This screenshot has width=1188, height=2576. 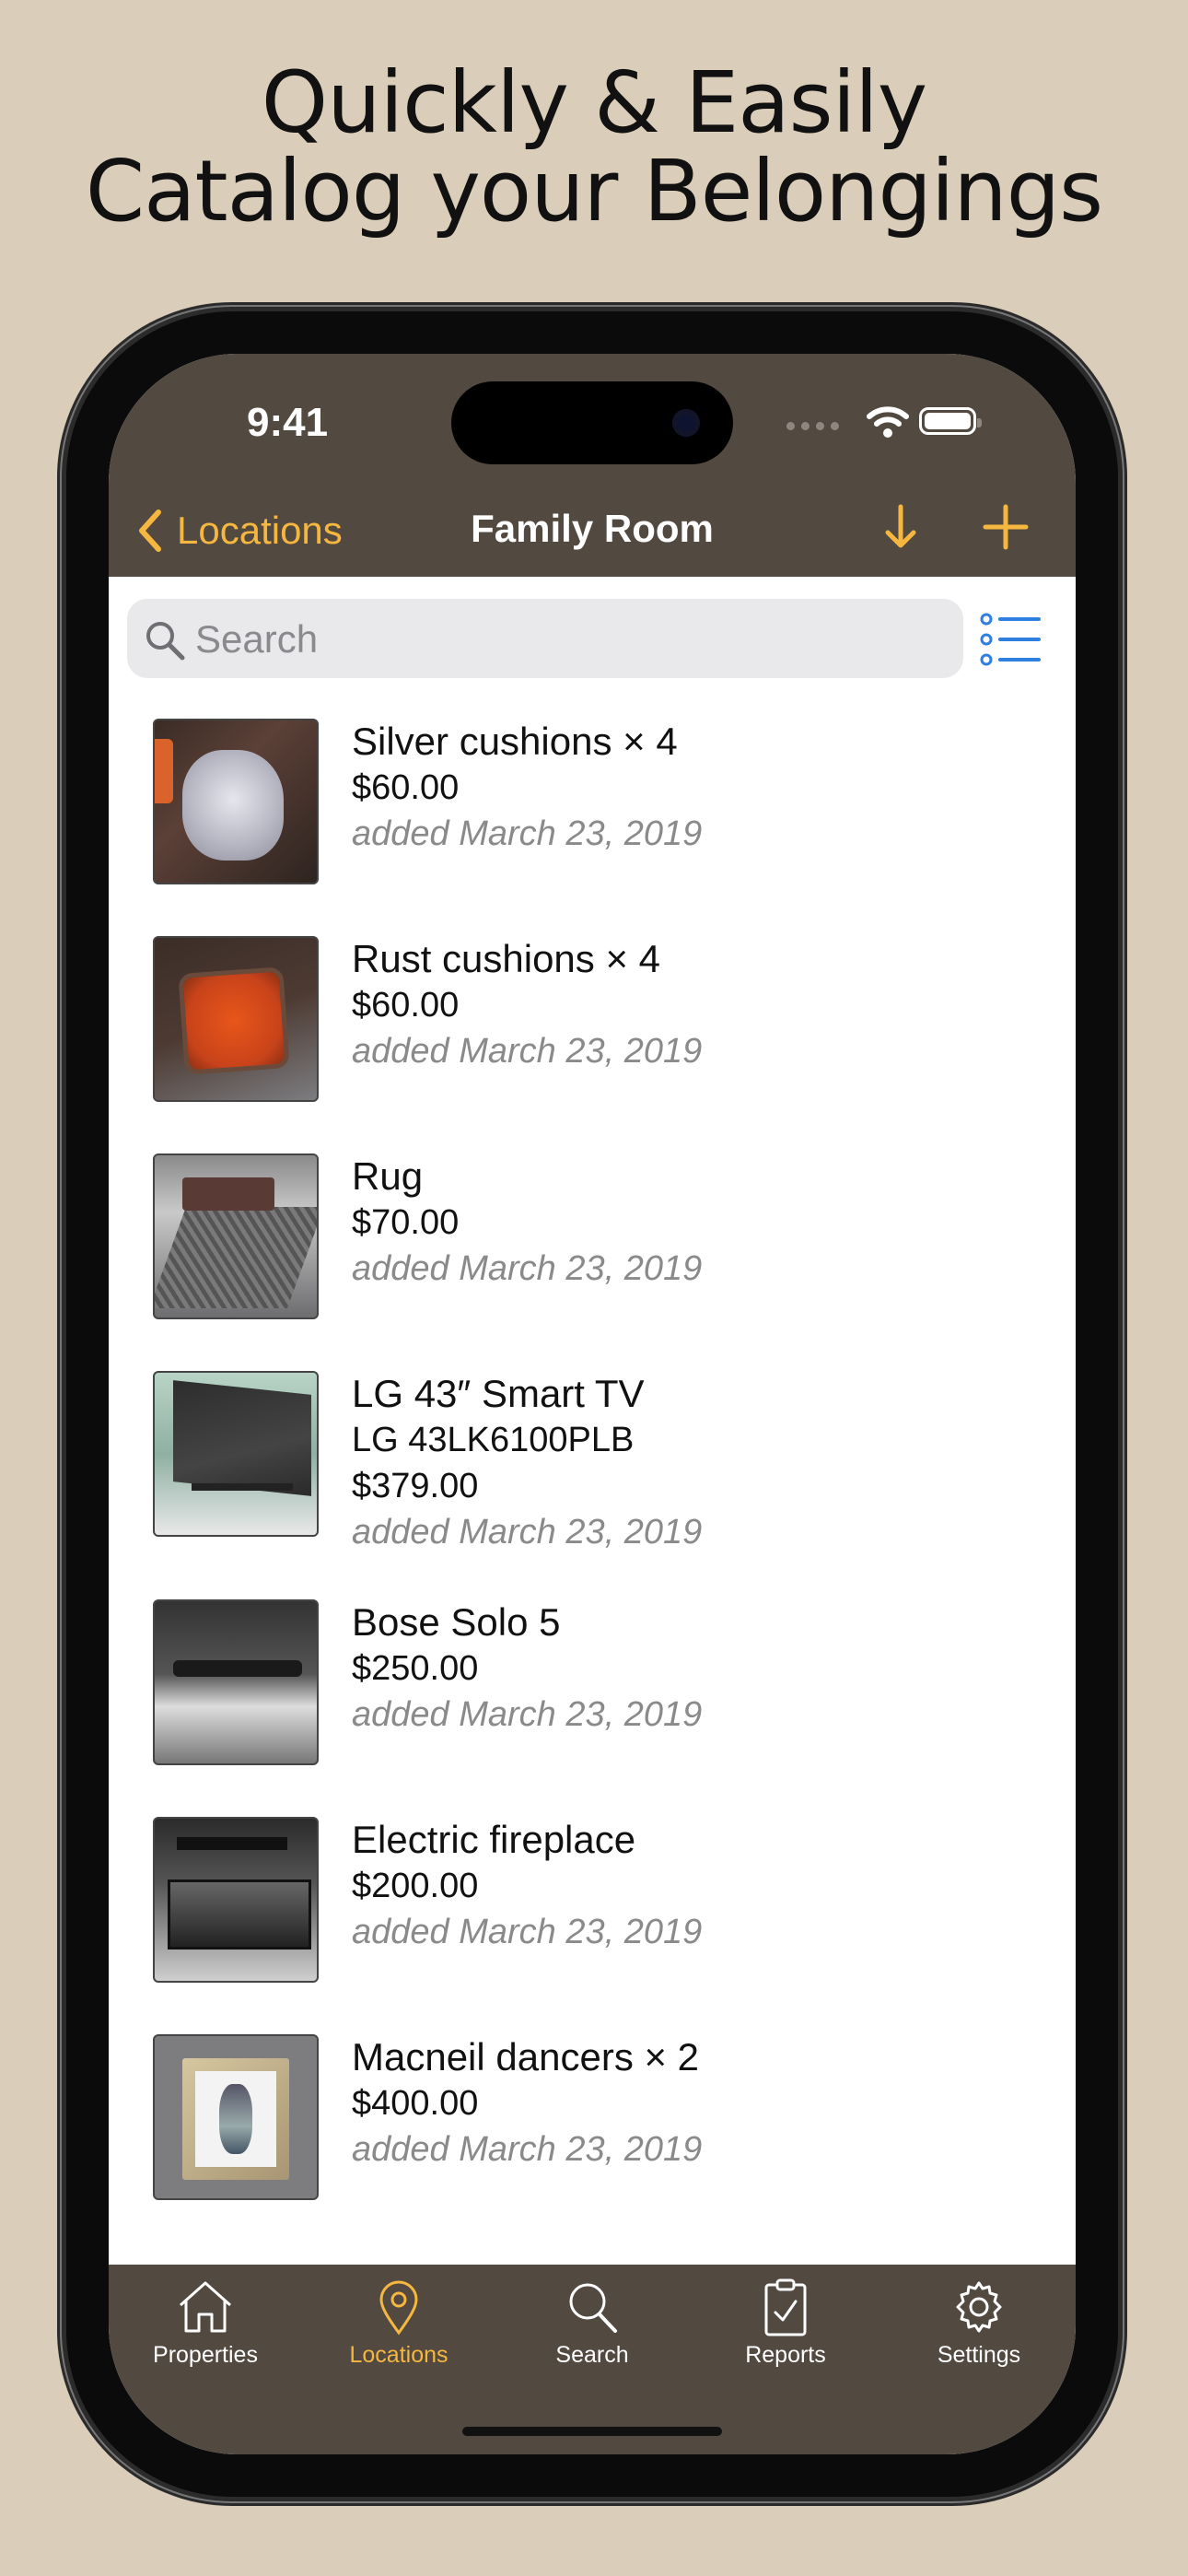 I want to click on page-title: Family Room, so click(x=592, y=528).